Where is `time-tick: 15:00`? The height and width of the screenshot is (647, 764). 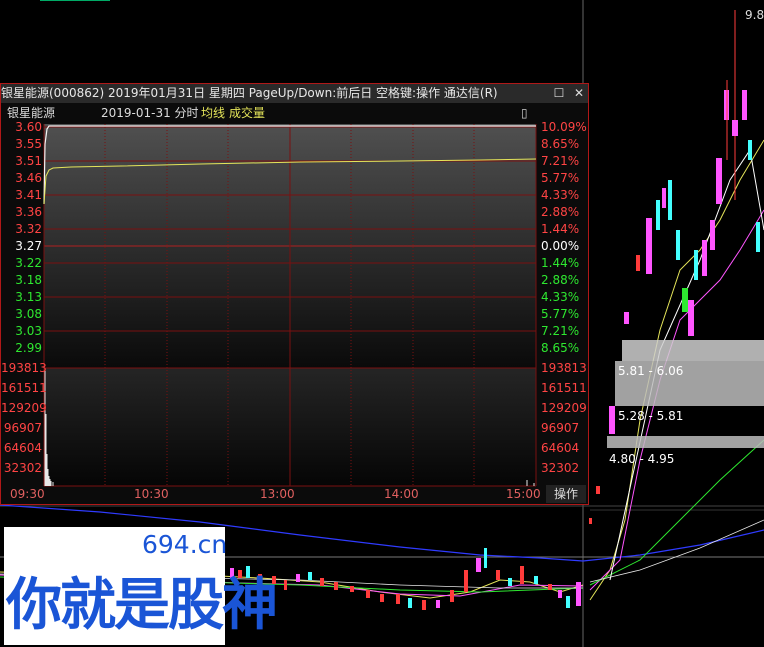
time-tick: 15:00 is located at coordinates (523, 494).